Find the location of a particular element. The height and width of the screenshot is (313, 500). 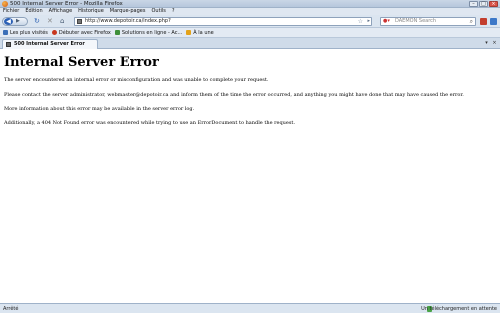

site-favicon is located at coordinates (79, 21).